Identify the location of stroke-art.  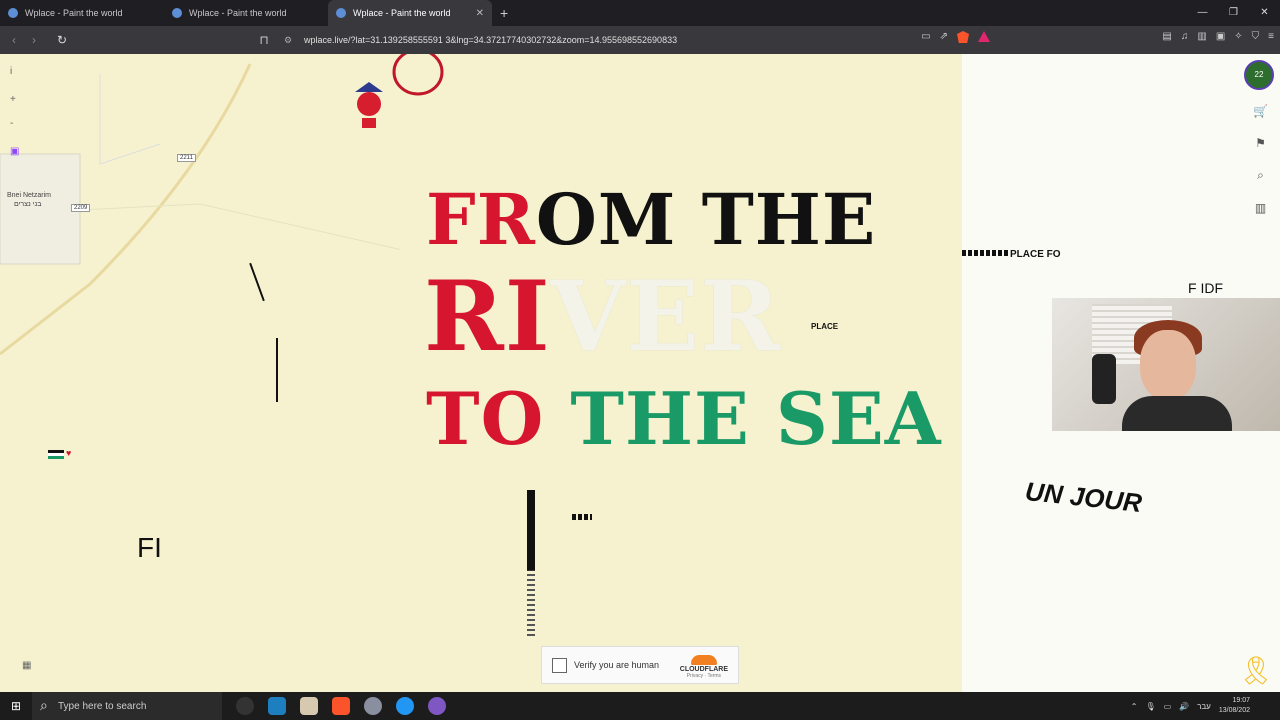
(277, 370).